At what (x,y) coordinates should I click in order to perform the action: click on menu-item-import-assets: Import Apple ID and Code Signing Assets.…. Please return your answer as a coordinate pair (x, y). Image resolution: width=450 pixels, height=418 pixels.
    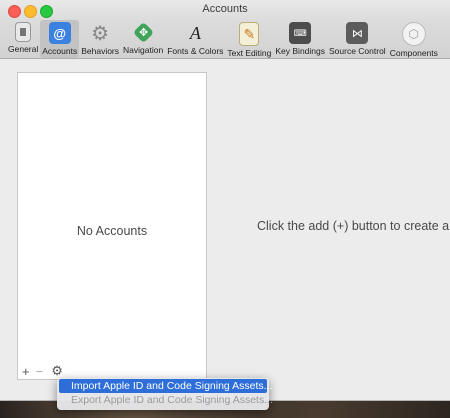
    Looking at the image, I should click on (165, 386).